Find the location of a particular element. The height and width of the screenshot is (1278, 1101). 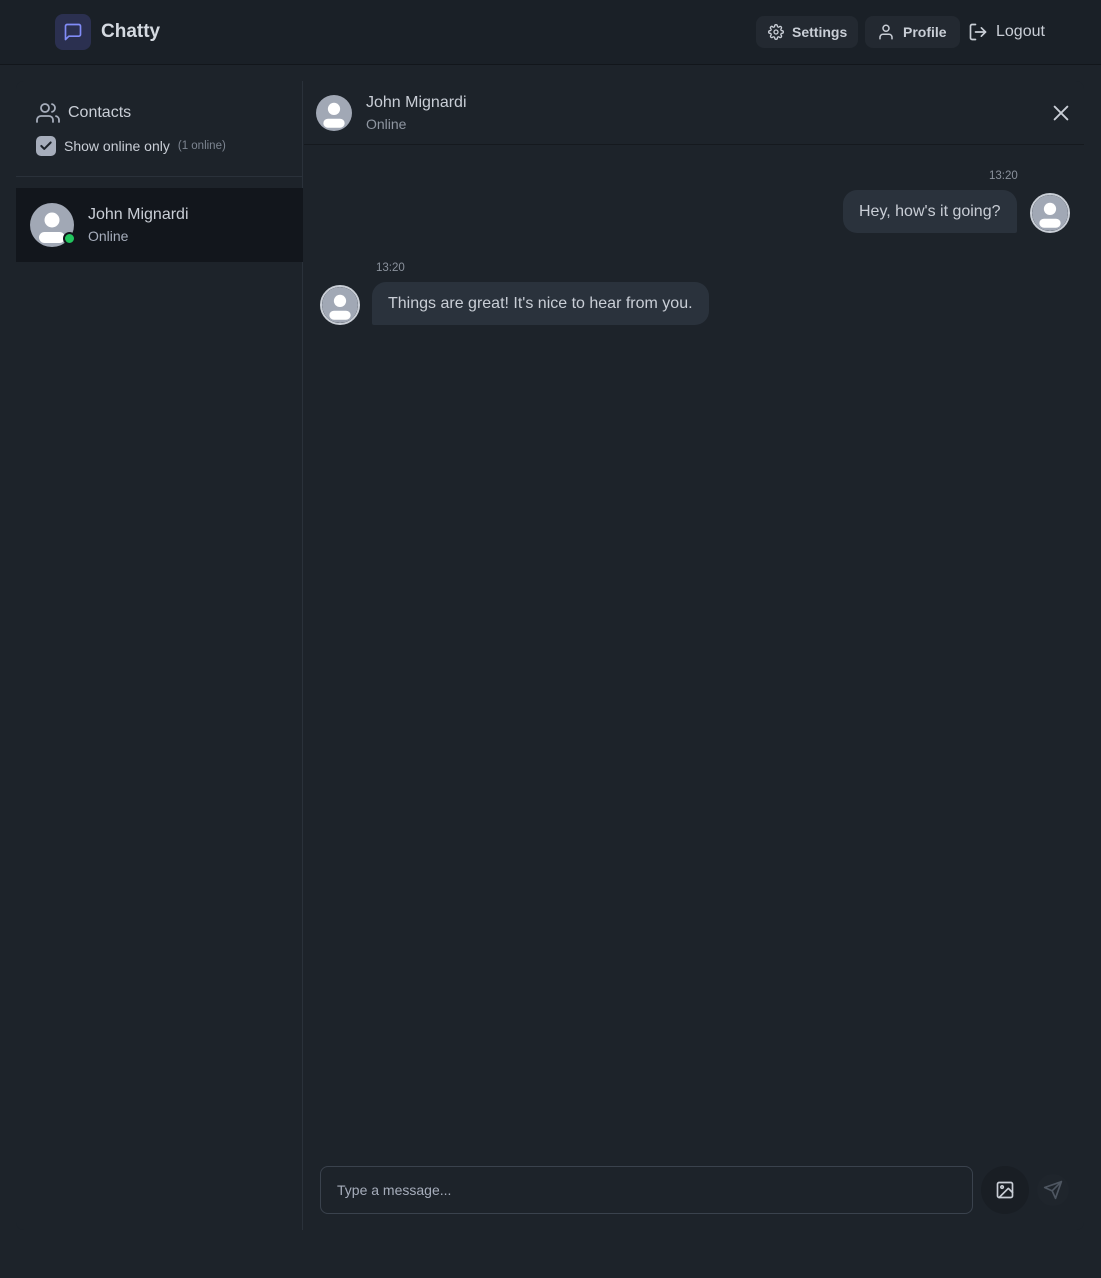

sidebar-header: Contacts Show online only (1 online) is located at coordinates (159, 129).